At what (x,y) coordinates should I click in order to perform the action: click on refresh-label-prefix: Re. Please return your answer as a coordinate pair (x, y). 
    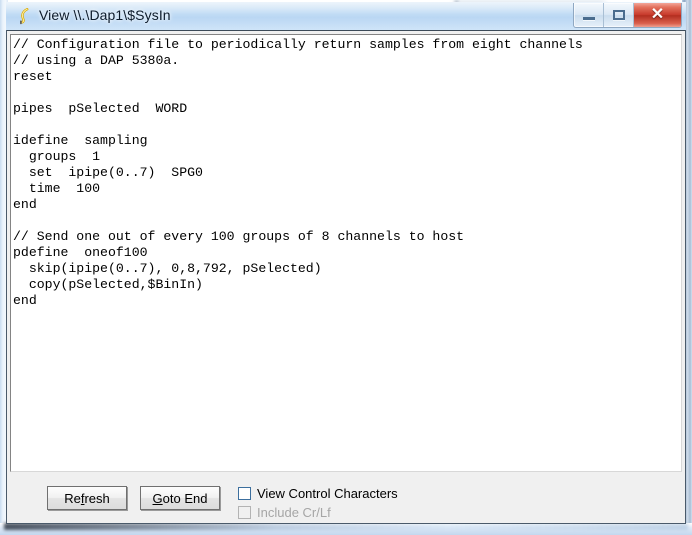
    Looking at the image, I should click on (72, 498).